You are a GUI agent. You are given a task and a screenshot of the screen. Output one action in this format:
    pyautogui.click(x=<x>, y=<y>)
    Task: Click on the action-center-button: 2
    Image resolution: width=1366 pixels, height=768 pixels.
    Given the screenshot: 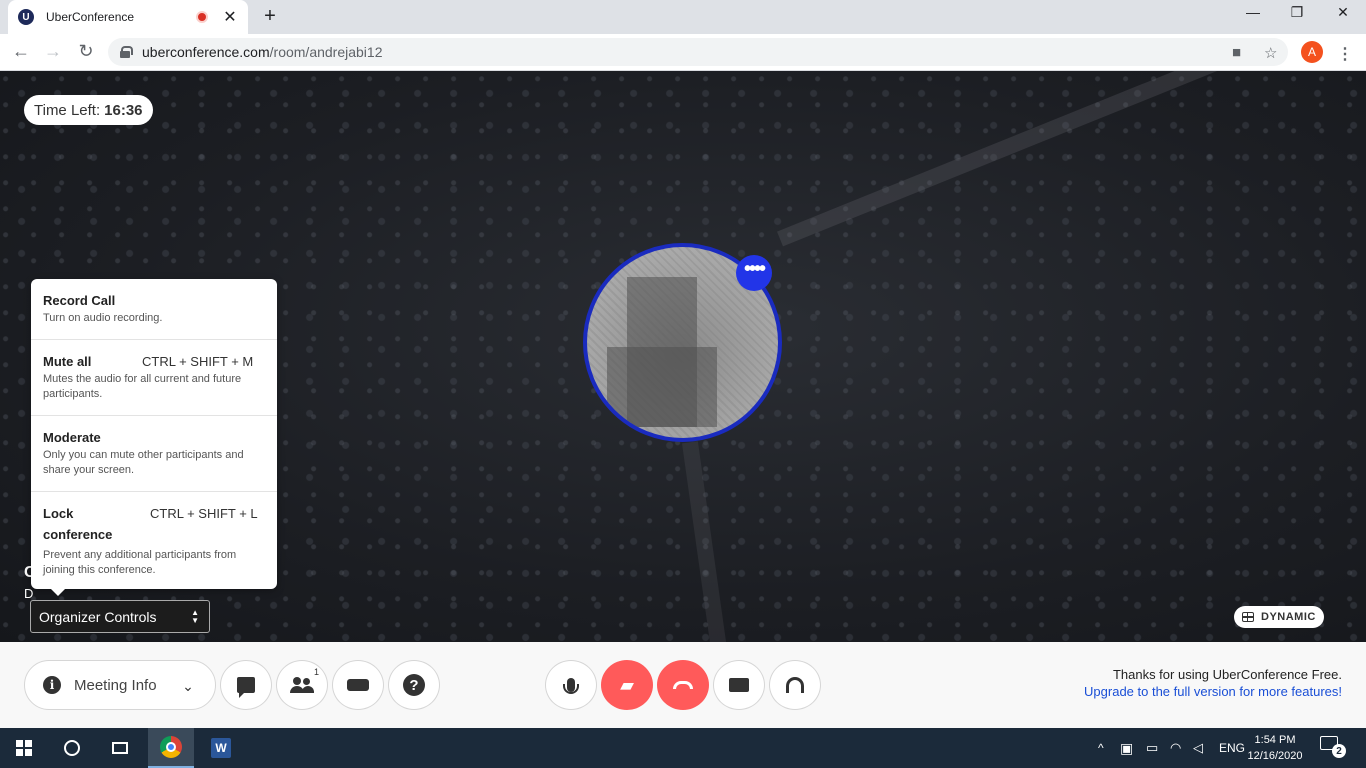 What is the action you would take?
    pyautogui.click(x=1333, y=748)
    